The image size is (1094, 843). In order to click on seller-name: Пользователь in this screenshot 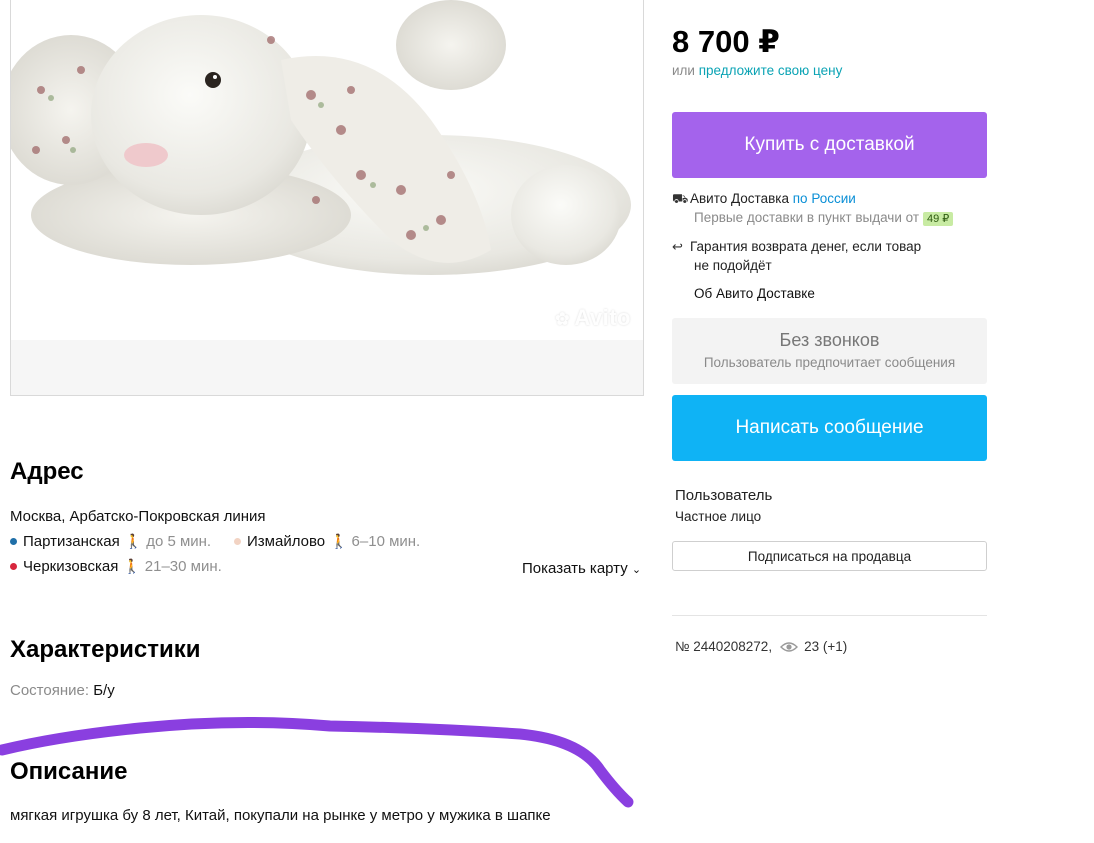, I will do `click(723, 495)`.